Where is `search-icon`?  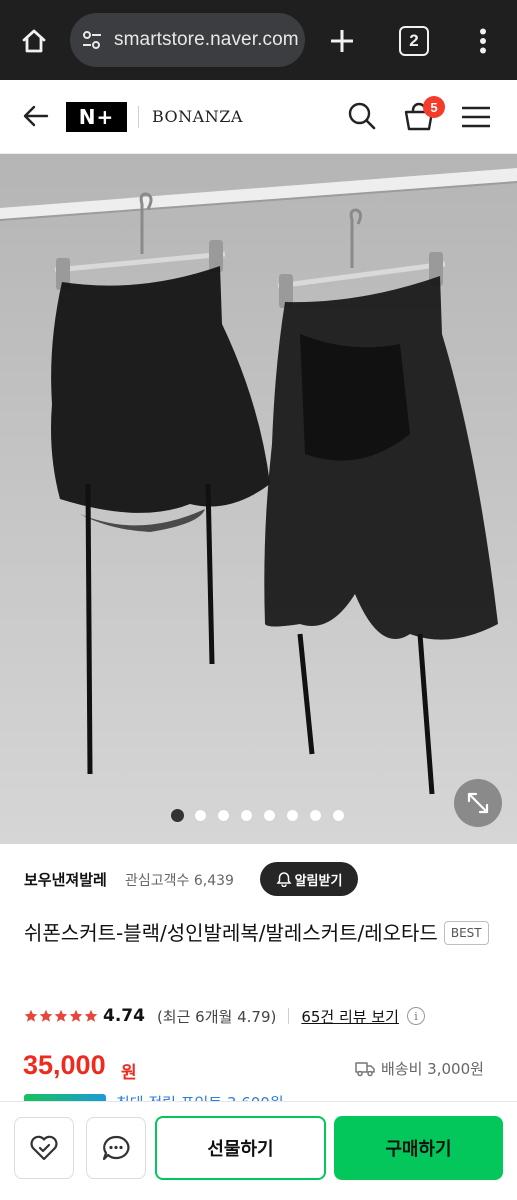 search-icon is located at coordinates (362, 116).